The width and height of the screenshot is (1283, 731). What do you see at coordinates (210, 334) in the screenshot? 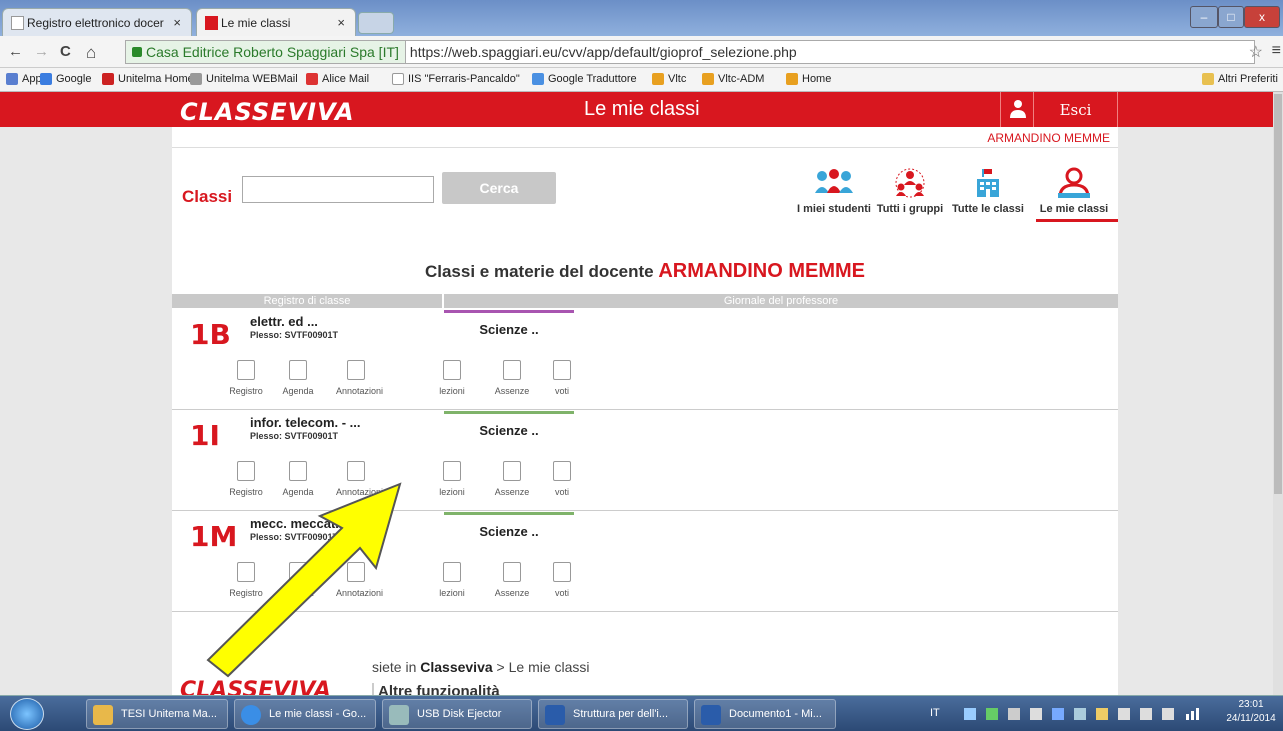
I see `class-code: 1B` at bounding box center [210, 334].